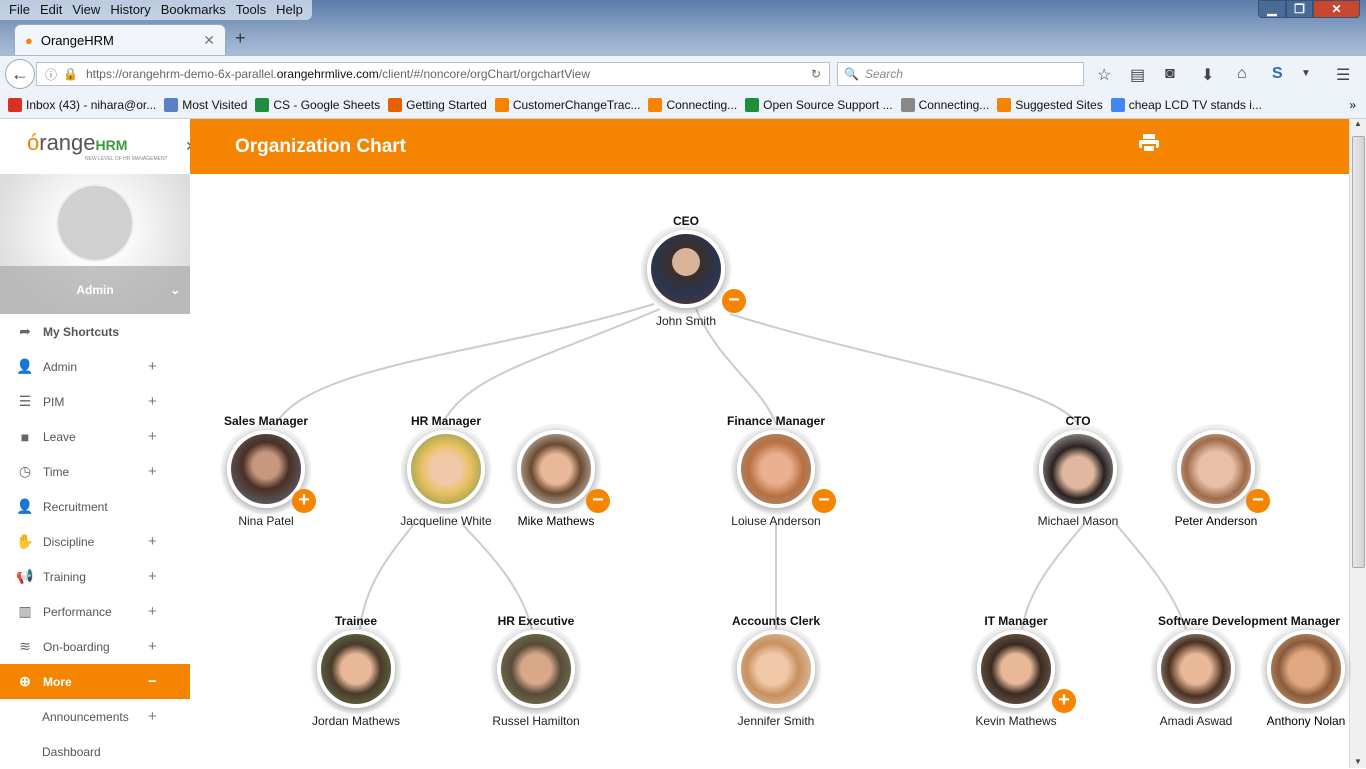  Describe the element at coordinates (1272, 9) in the screenshot. I see `minimize-button: ▁` at that location.